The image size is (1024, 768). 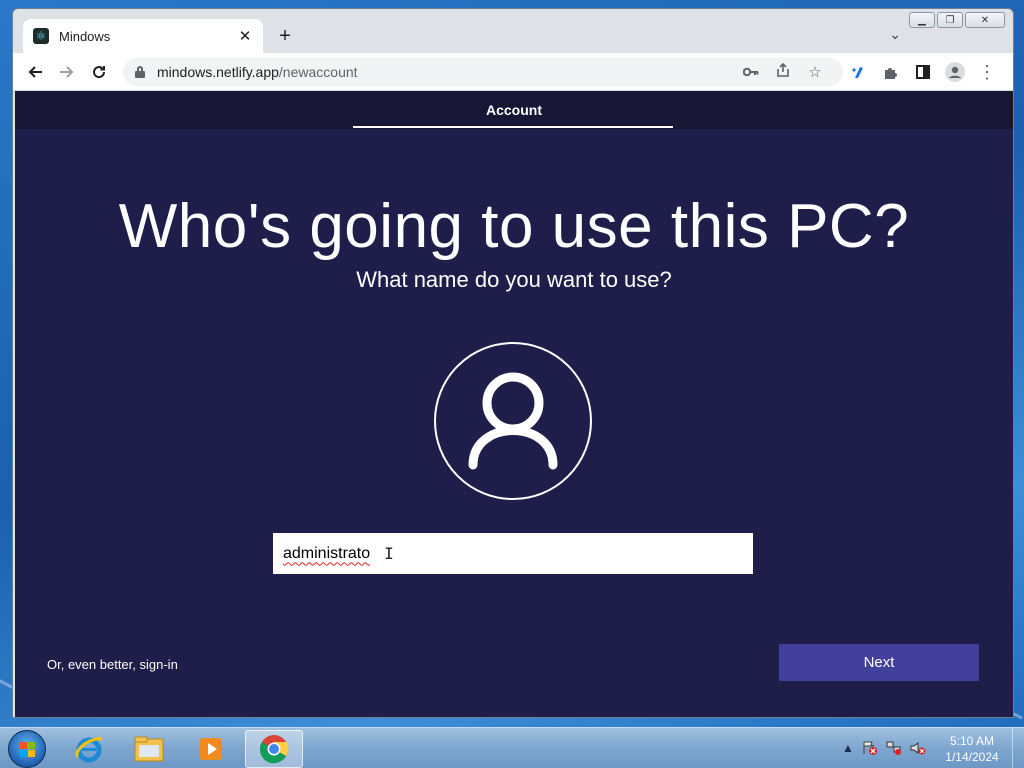 I want to click on forward-arrow-icon, so click(x=67, y=72).